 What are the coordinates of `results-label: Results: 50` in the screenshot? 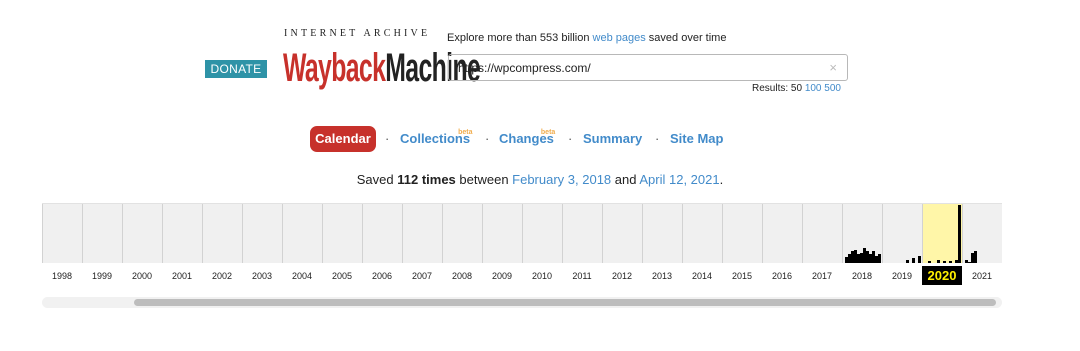 It's located at (778, 88).